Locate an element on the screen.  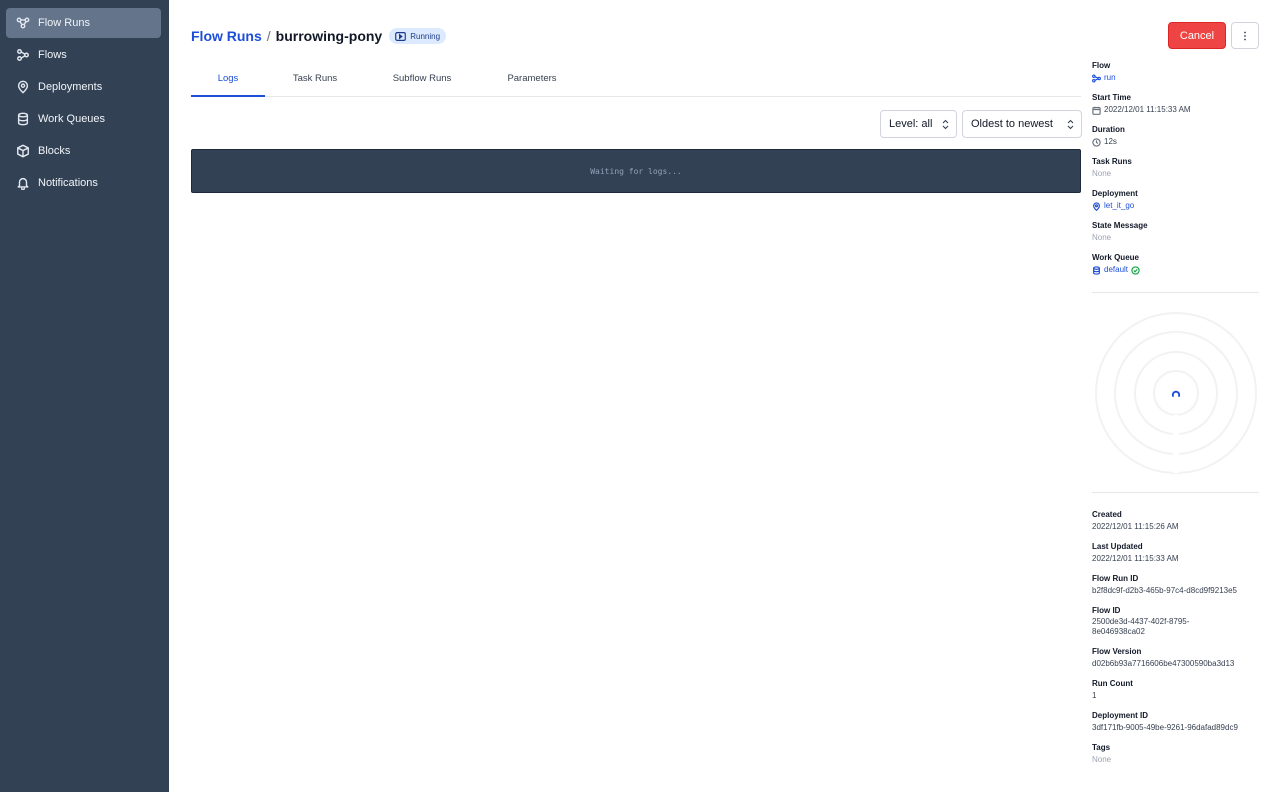
check-circle-icon is located at coordinates (1135, 270).